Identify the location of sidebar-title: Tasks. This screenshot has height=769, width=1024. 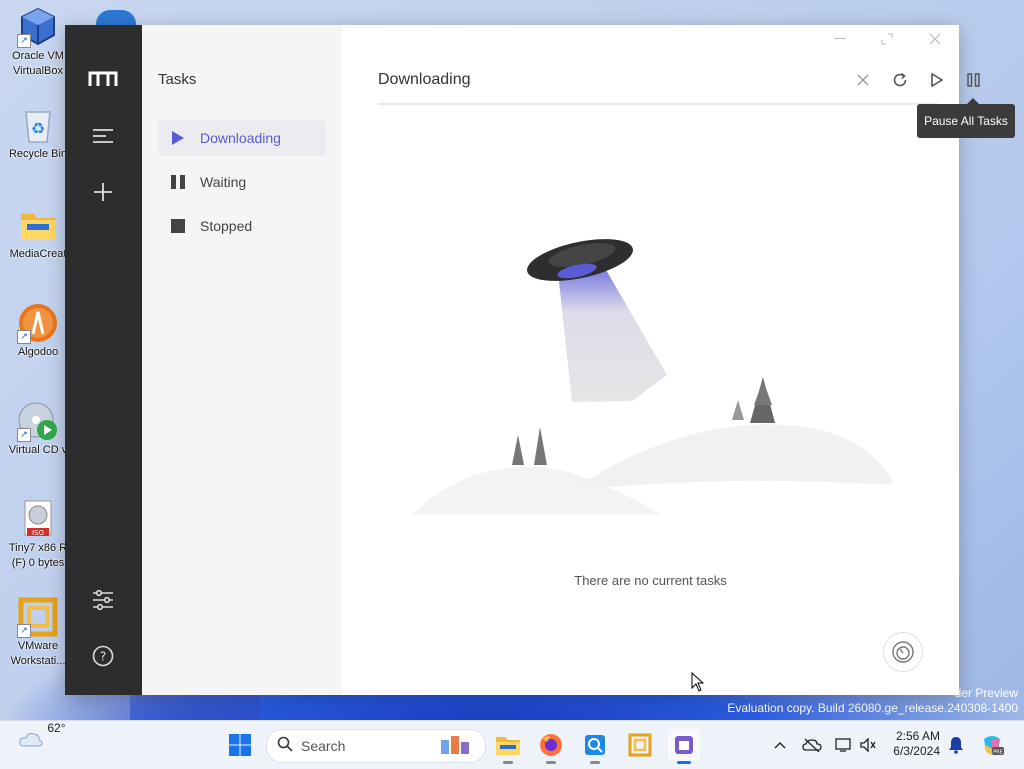
(177, 79).